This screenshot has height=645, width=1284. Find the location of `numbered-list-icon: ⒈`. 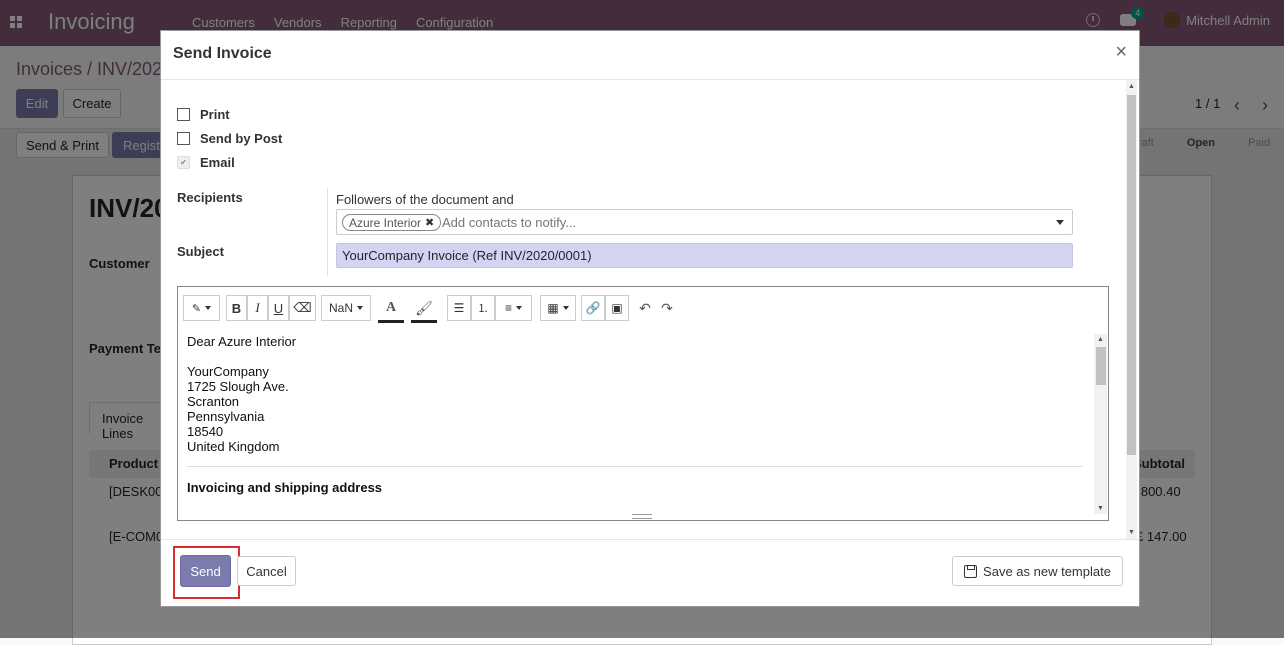

numbered-list-icon: ⒈ is located at coordinates (483, 308).